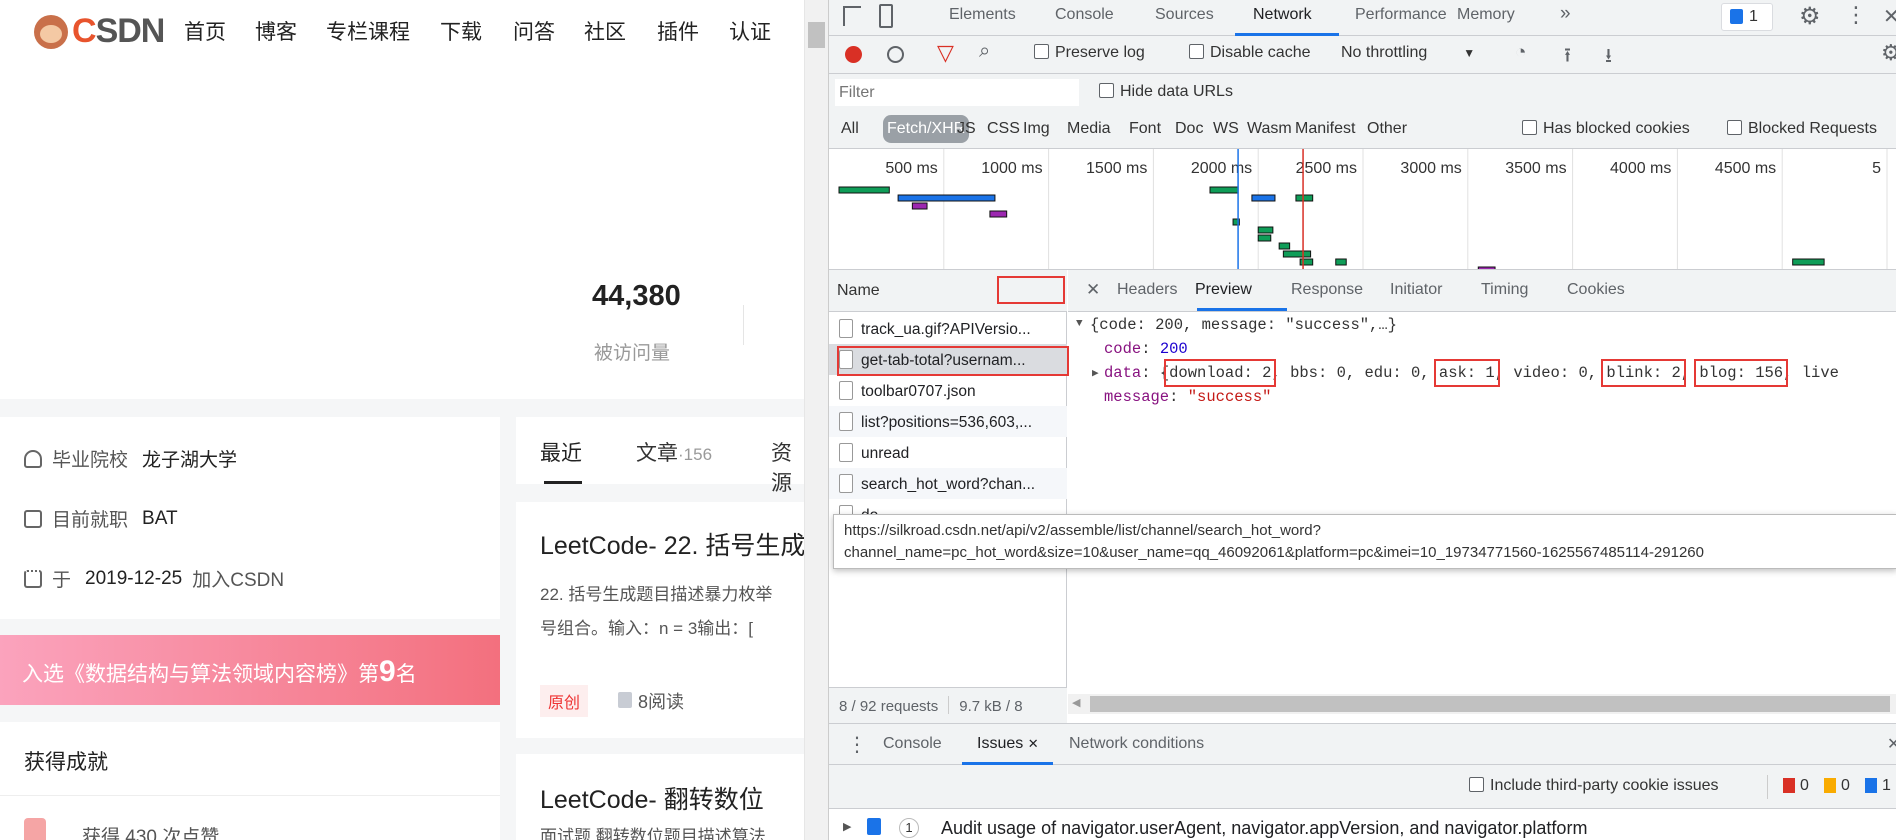  I want to click on tab-elements: Elements, so click(982, 15).